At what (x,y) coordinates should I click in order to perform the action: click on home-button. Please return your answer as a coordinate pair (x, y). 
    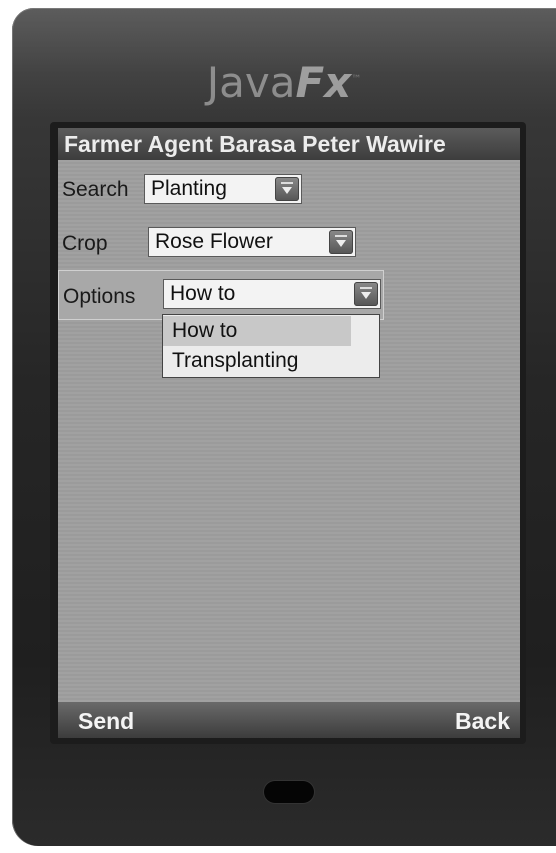
    Looking at the image, I should click on (289, 792).